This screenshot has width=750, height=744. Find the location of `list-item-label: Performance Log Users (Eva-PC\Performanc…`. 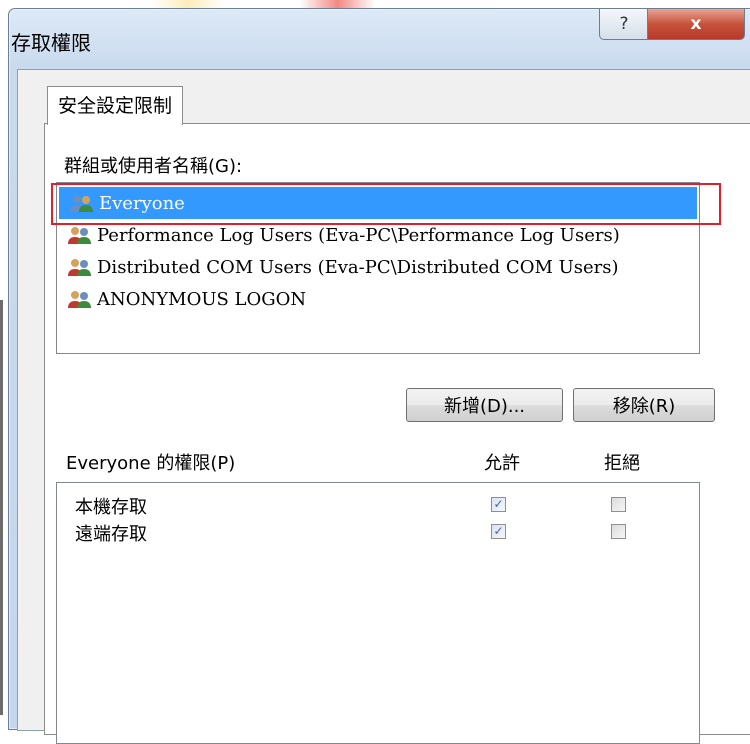

list-item-label: Performance Log Users (Eva-PC\Performanc… is located at coordinates (358, 235).